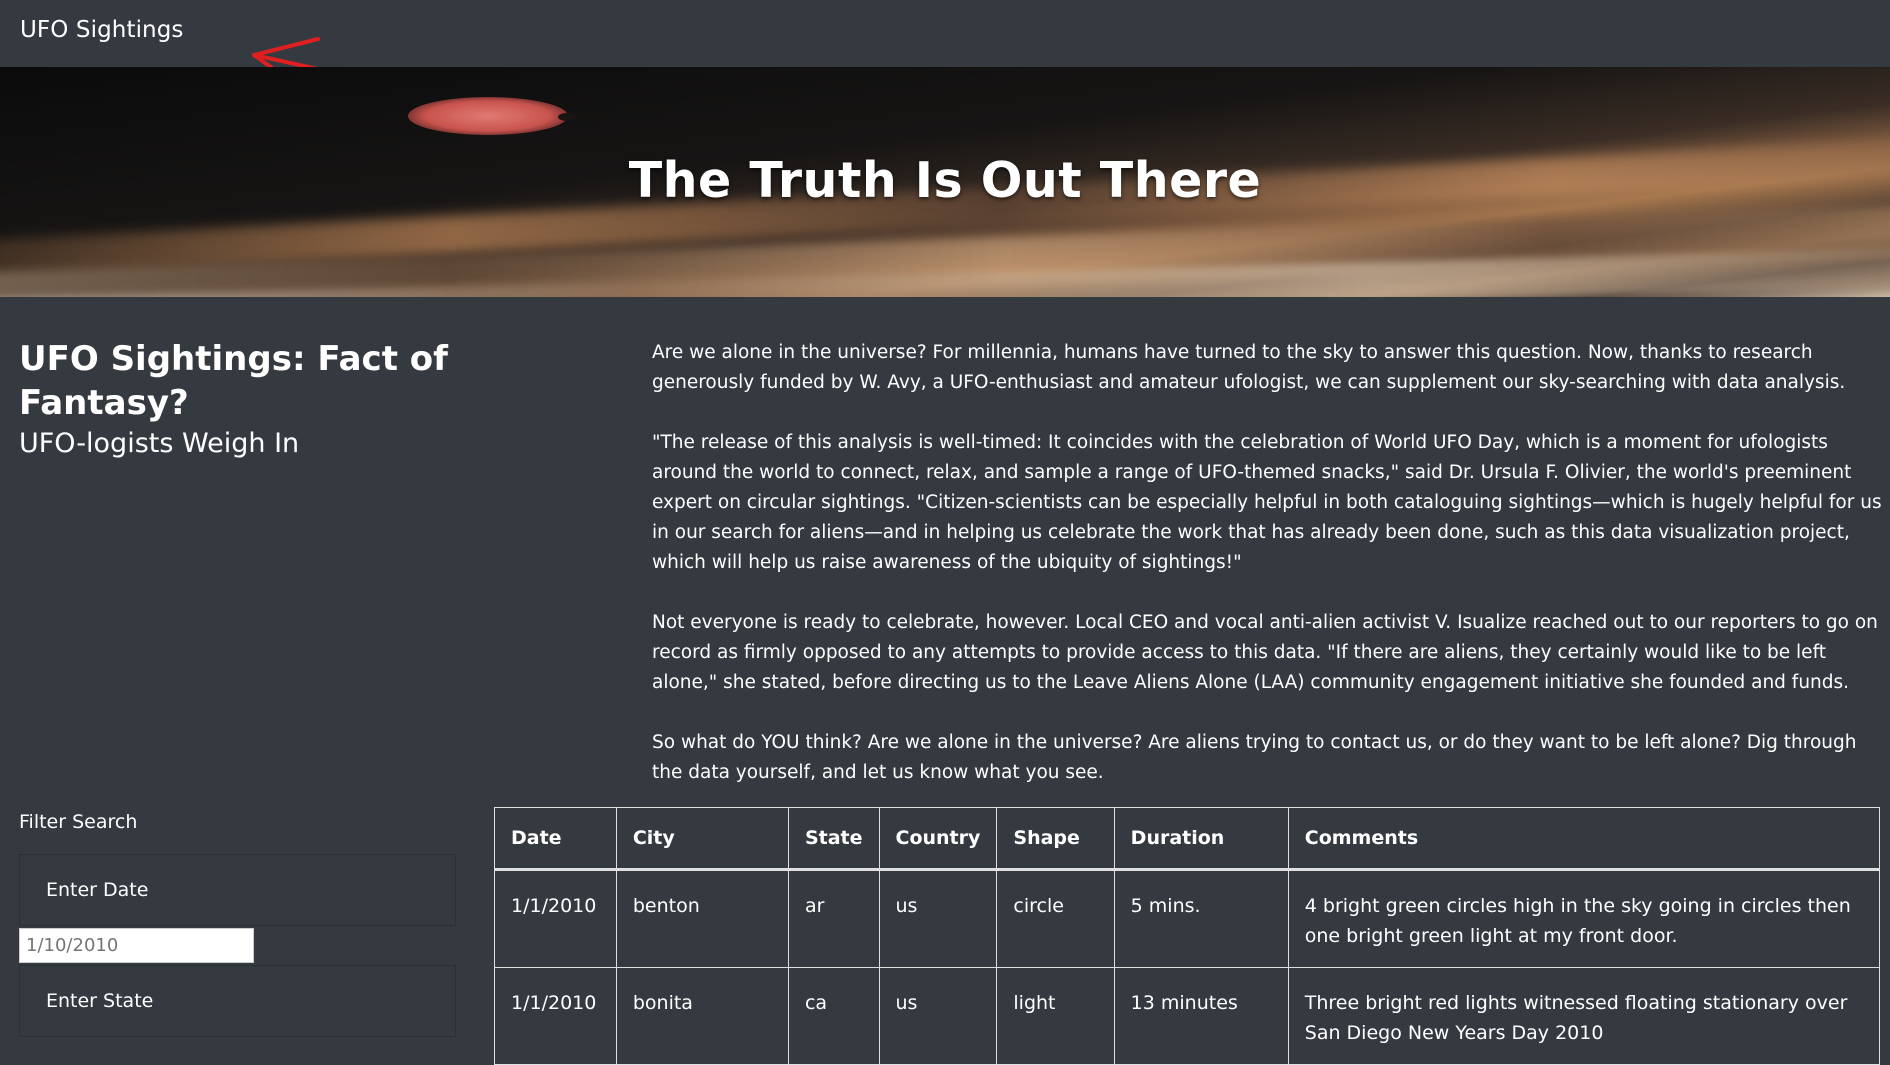 This screenshot has width=1890, height=1065. What do you see at coordinates (833, 839) in the screenshot?
I see `column-header-state: State` at bounding box center [833, 839].